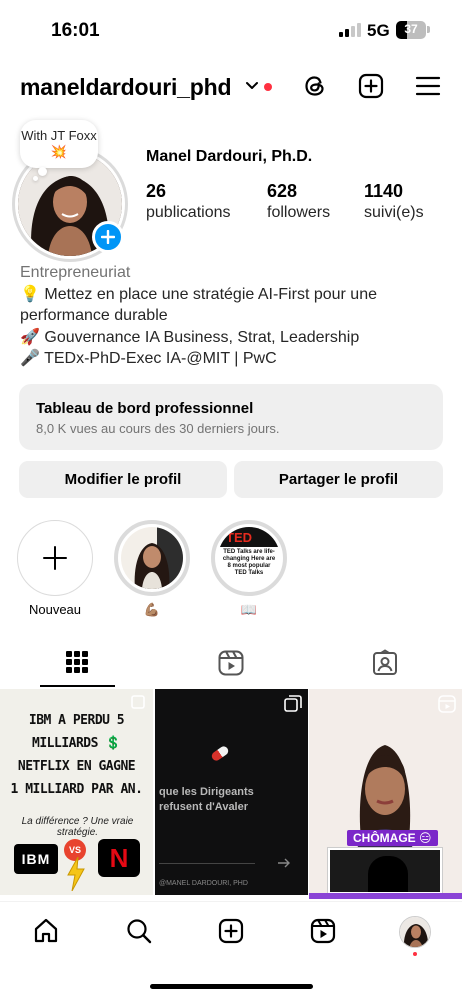  I want to click on lightning-icon, so click(76, 874).